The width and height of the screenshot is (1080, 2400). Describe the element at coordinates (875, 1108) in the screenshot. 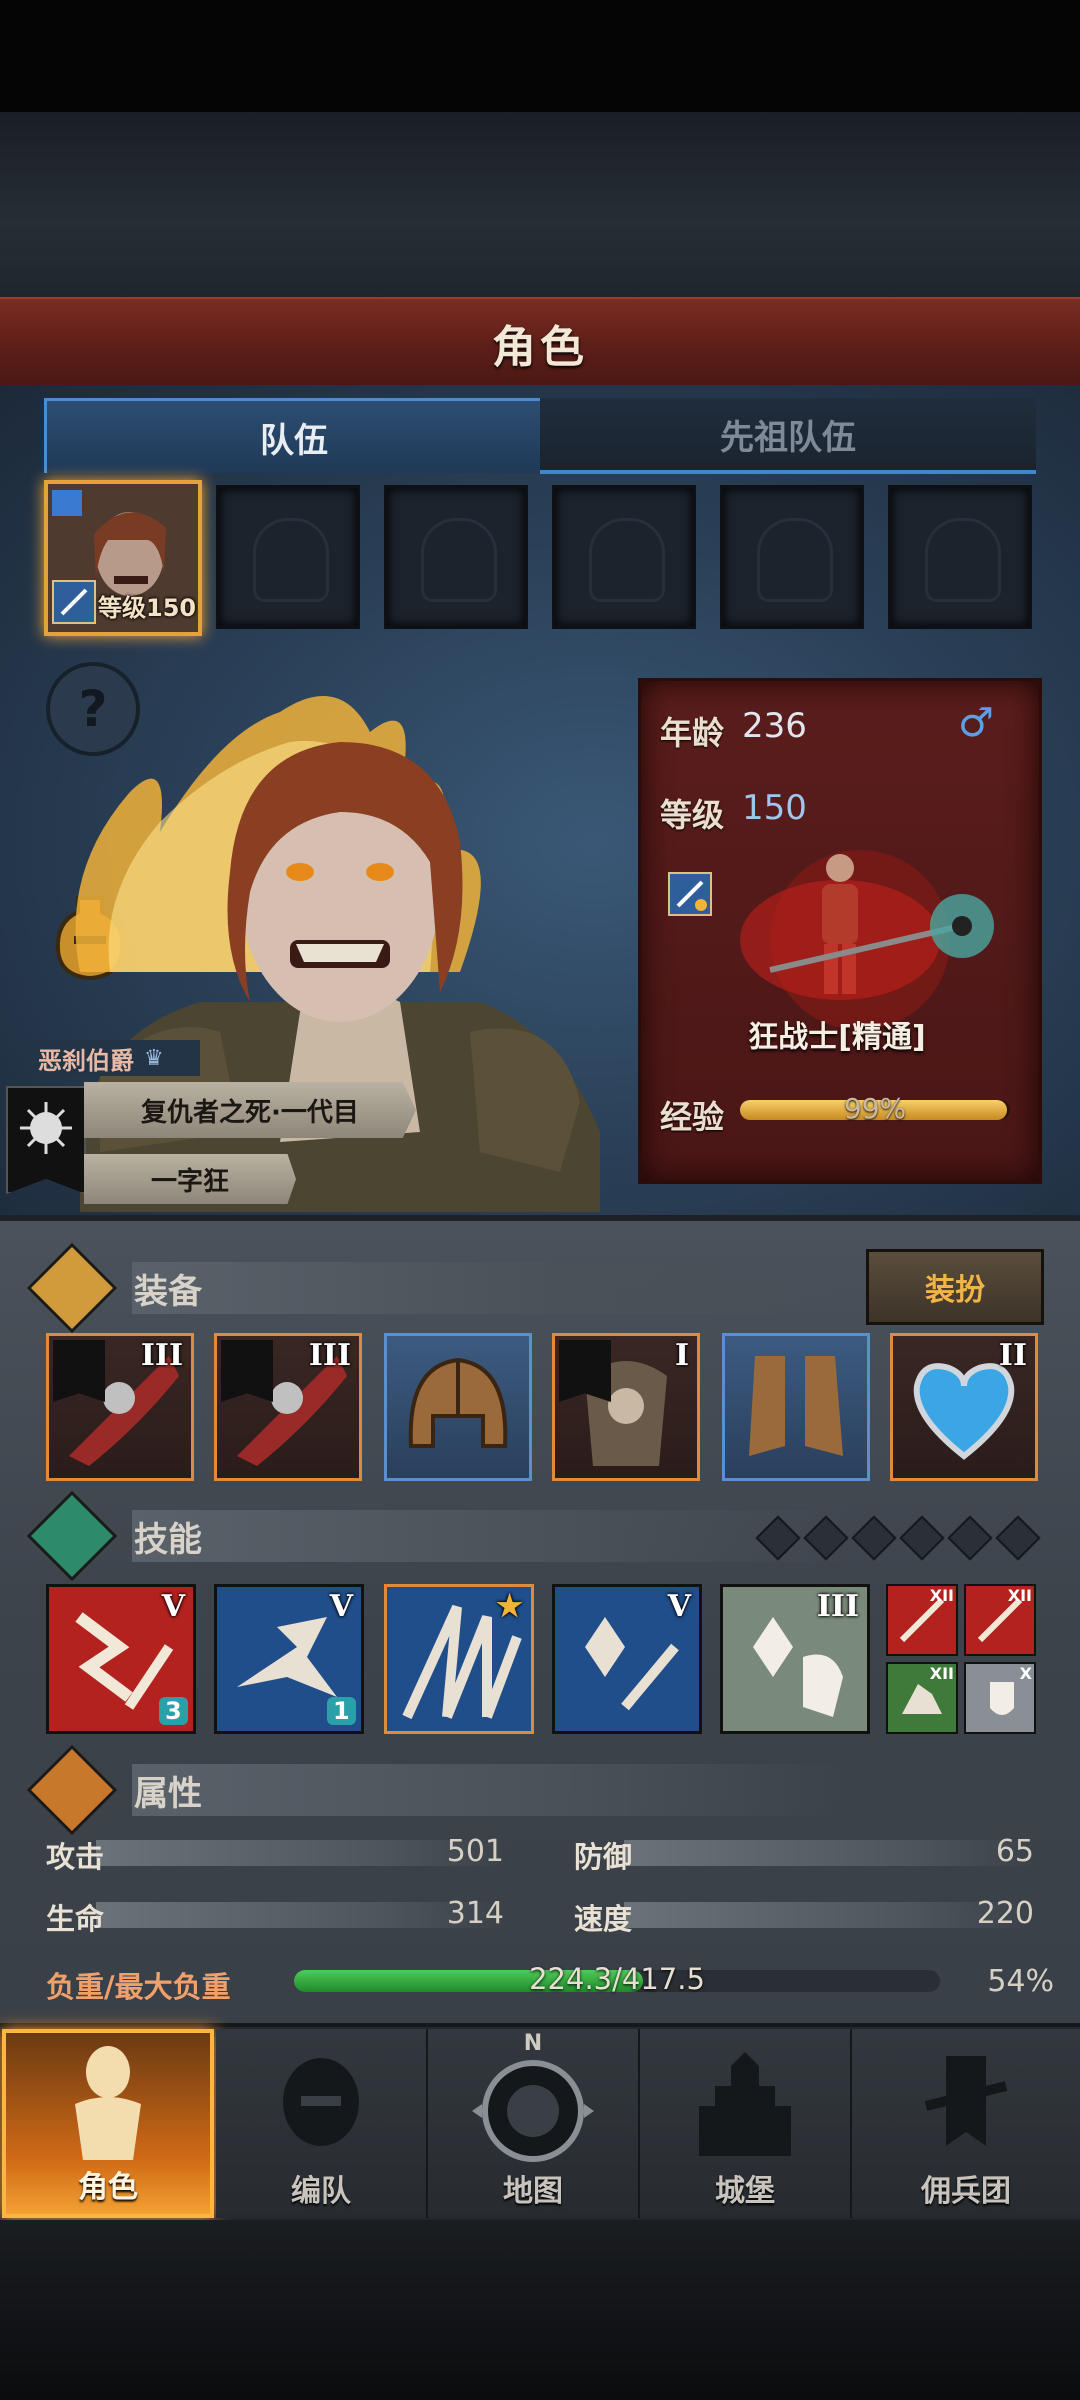

I see `exp-percent: 99%` at that location.